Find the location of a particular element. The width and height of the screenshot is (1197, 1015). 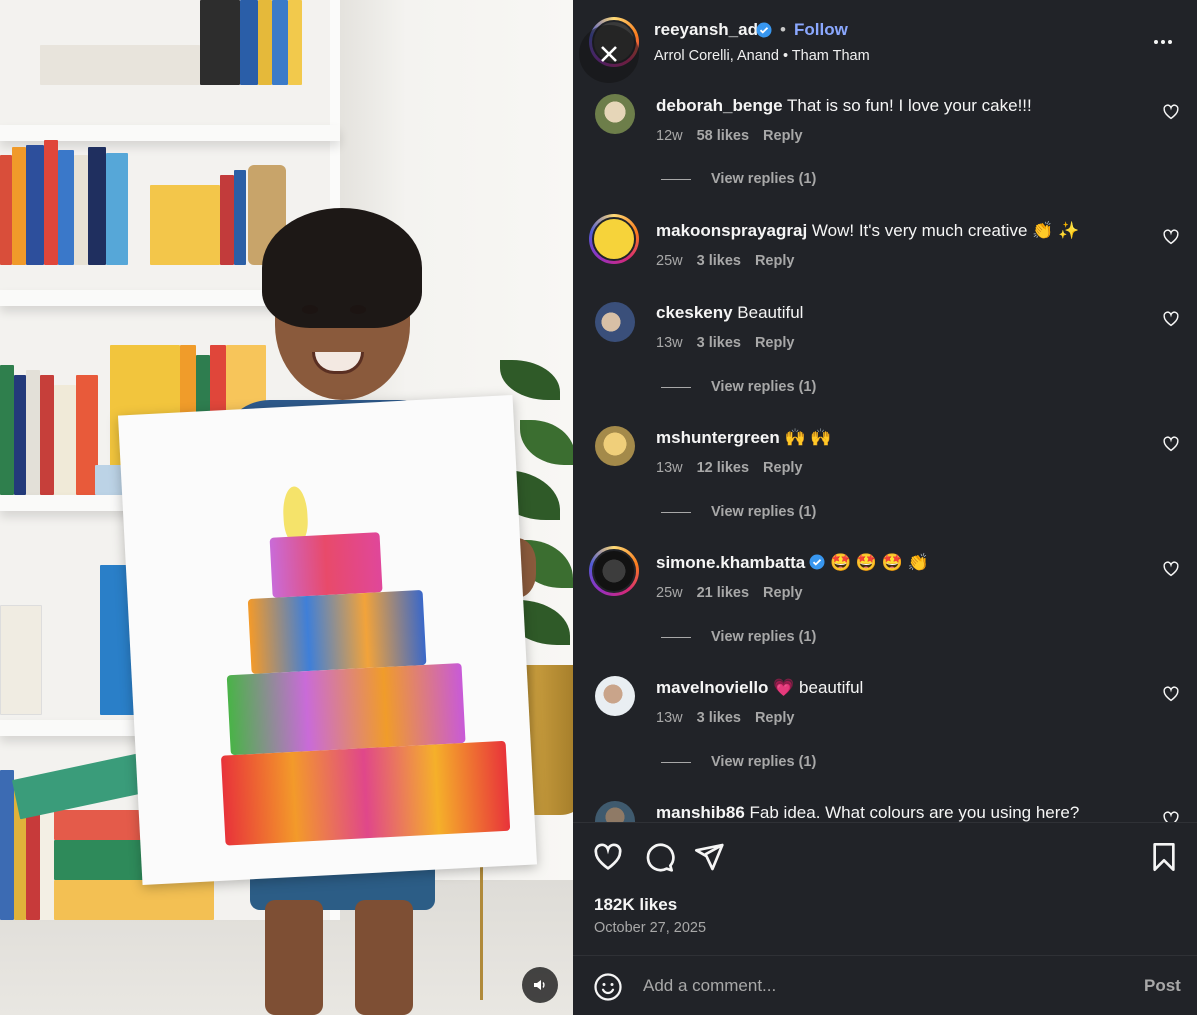

speaker-icon is located at coordinates (539, 985).